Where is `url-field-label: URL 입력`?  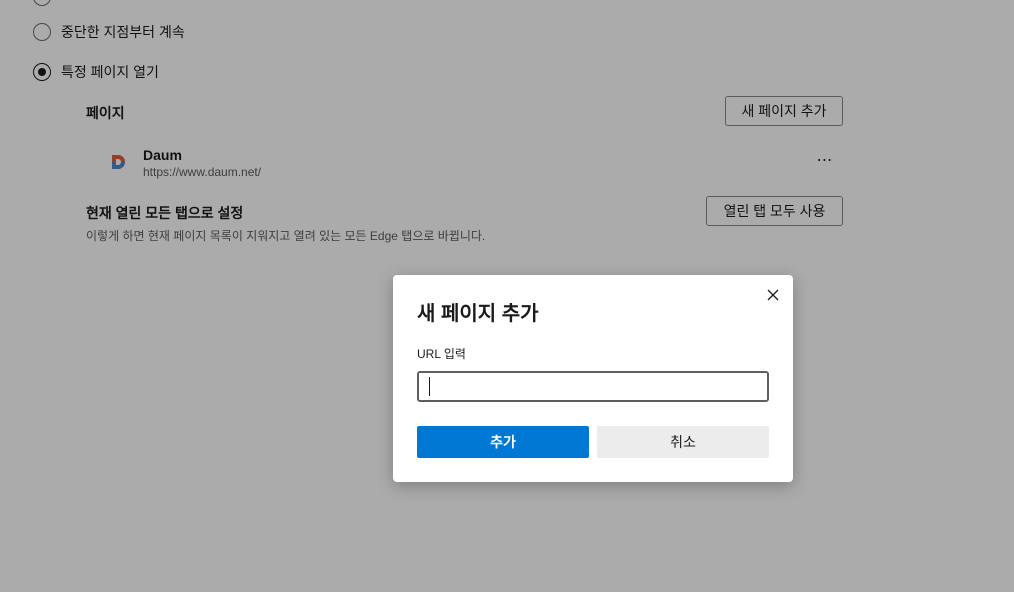
url-field-label: URL 입력 is located at coordinates (441, 354).